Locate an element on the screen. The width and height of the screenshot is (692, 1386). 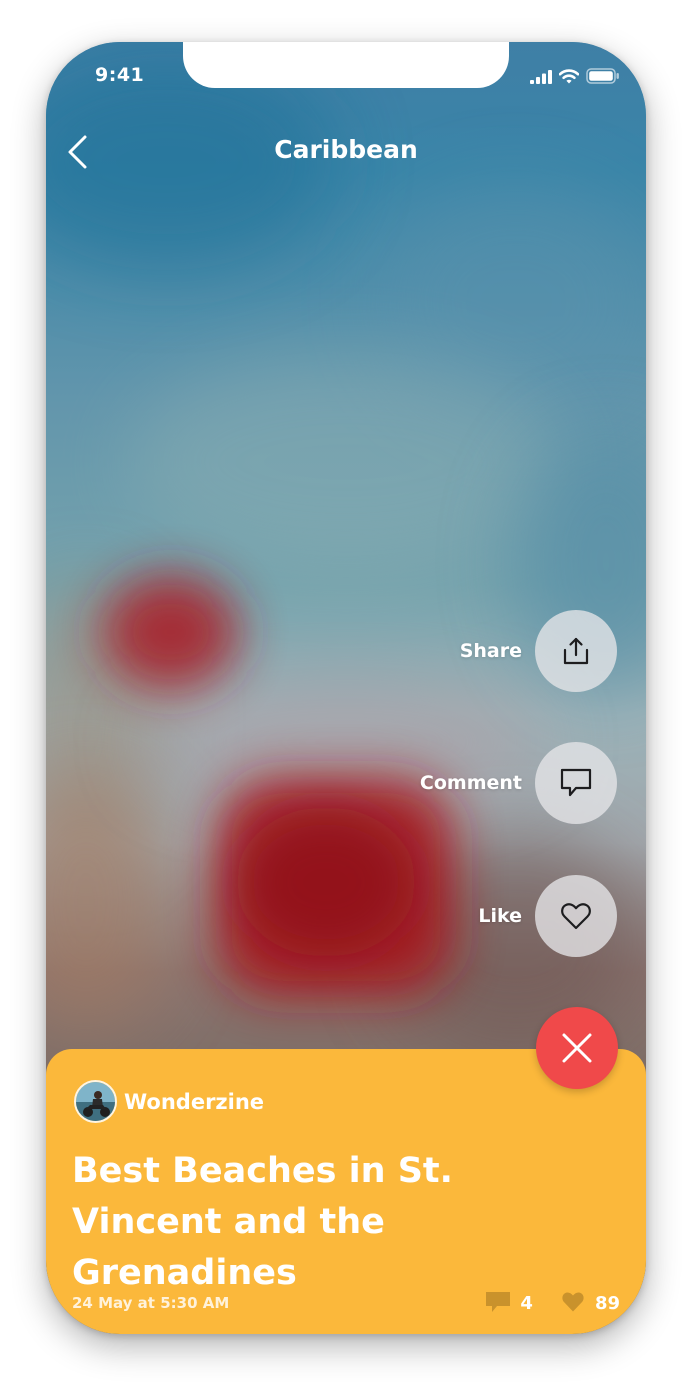
cellular-signal-icon is located at coordinates (541, 78).